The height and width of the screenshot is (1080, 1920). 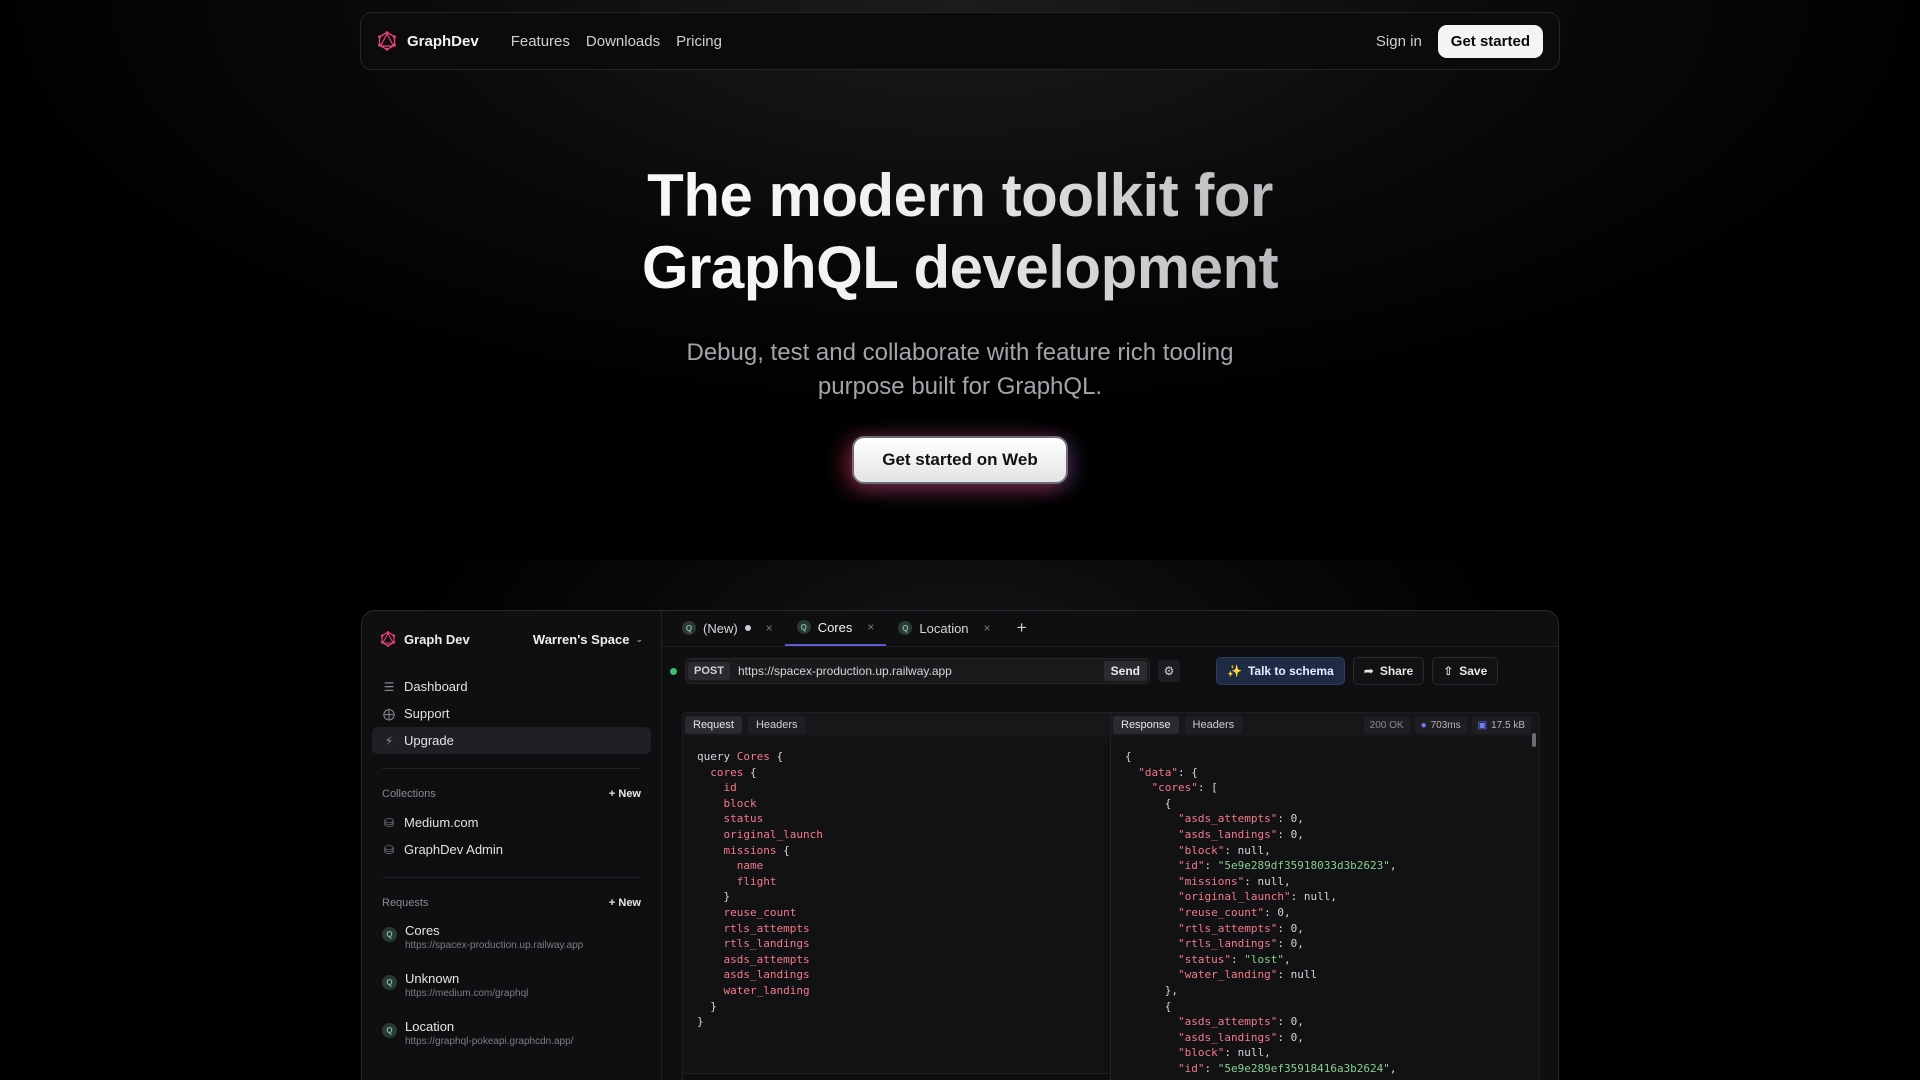 What do you see at coordinates (1473, 671) in the screenshot?
I see `save-label: Save` at bounding box center [1473, 671].